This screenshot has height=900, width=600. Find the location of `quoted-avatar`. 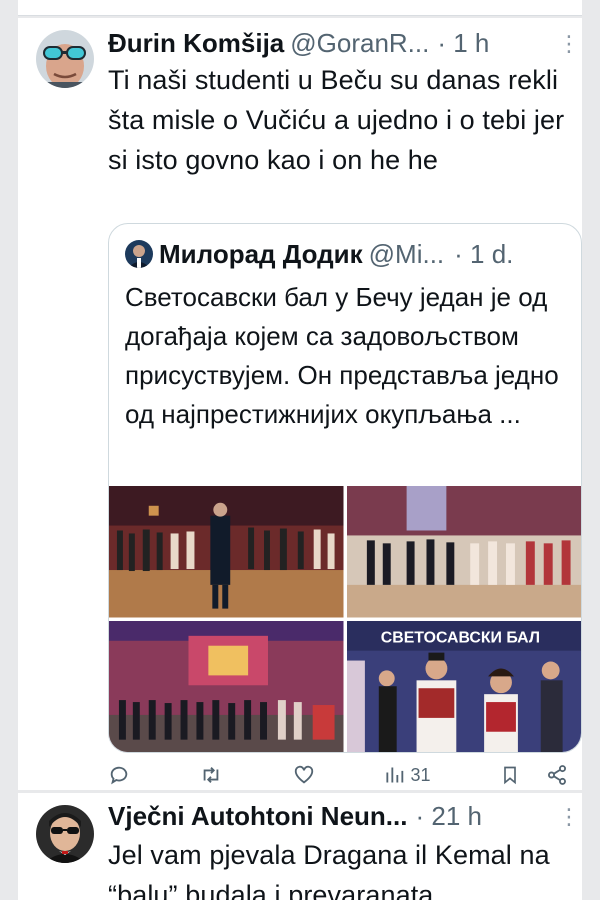

quoted-avatar is located at coordinates (139, 254).